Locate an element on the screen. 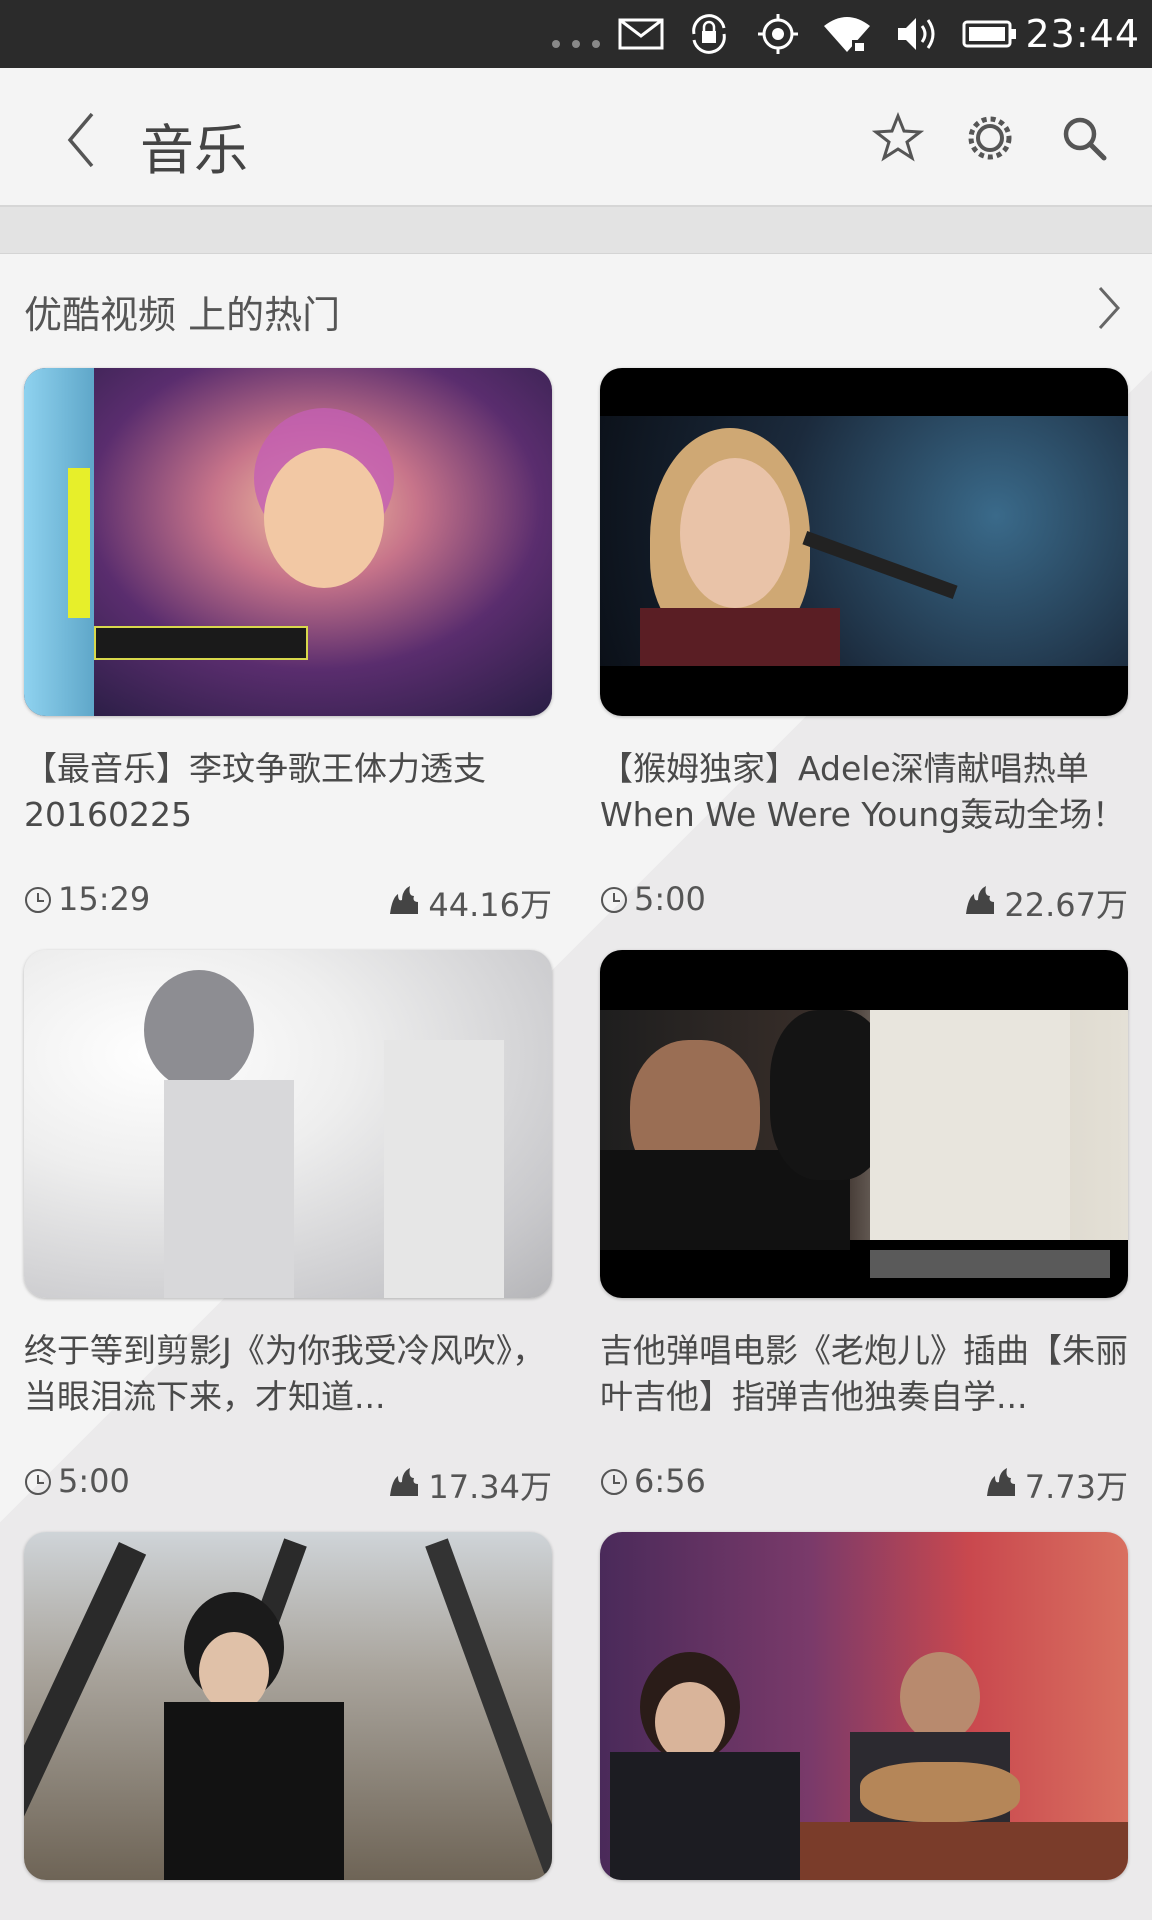 This screenshot has width=1152, height=1920. video-meta: 15:29 44.16万 is located at coordinates (288, 902).